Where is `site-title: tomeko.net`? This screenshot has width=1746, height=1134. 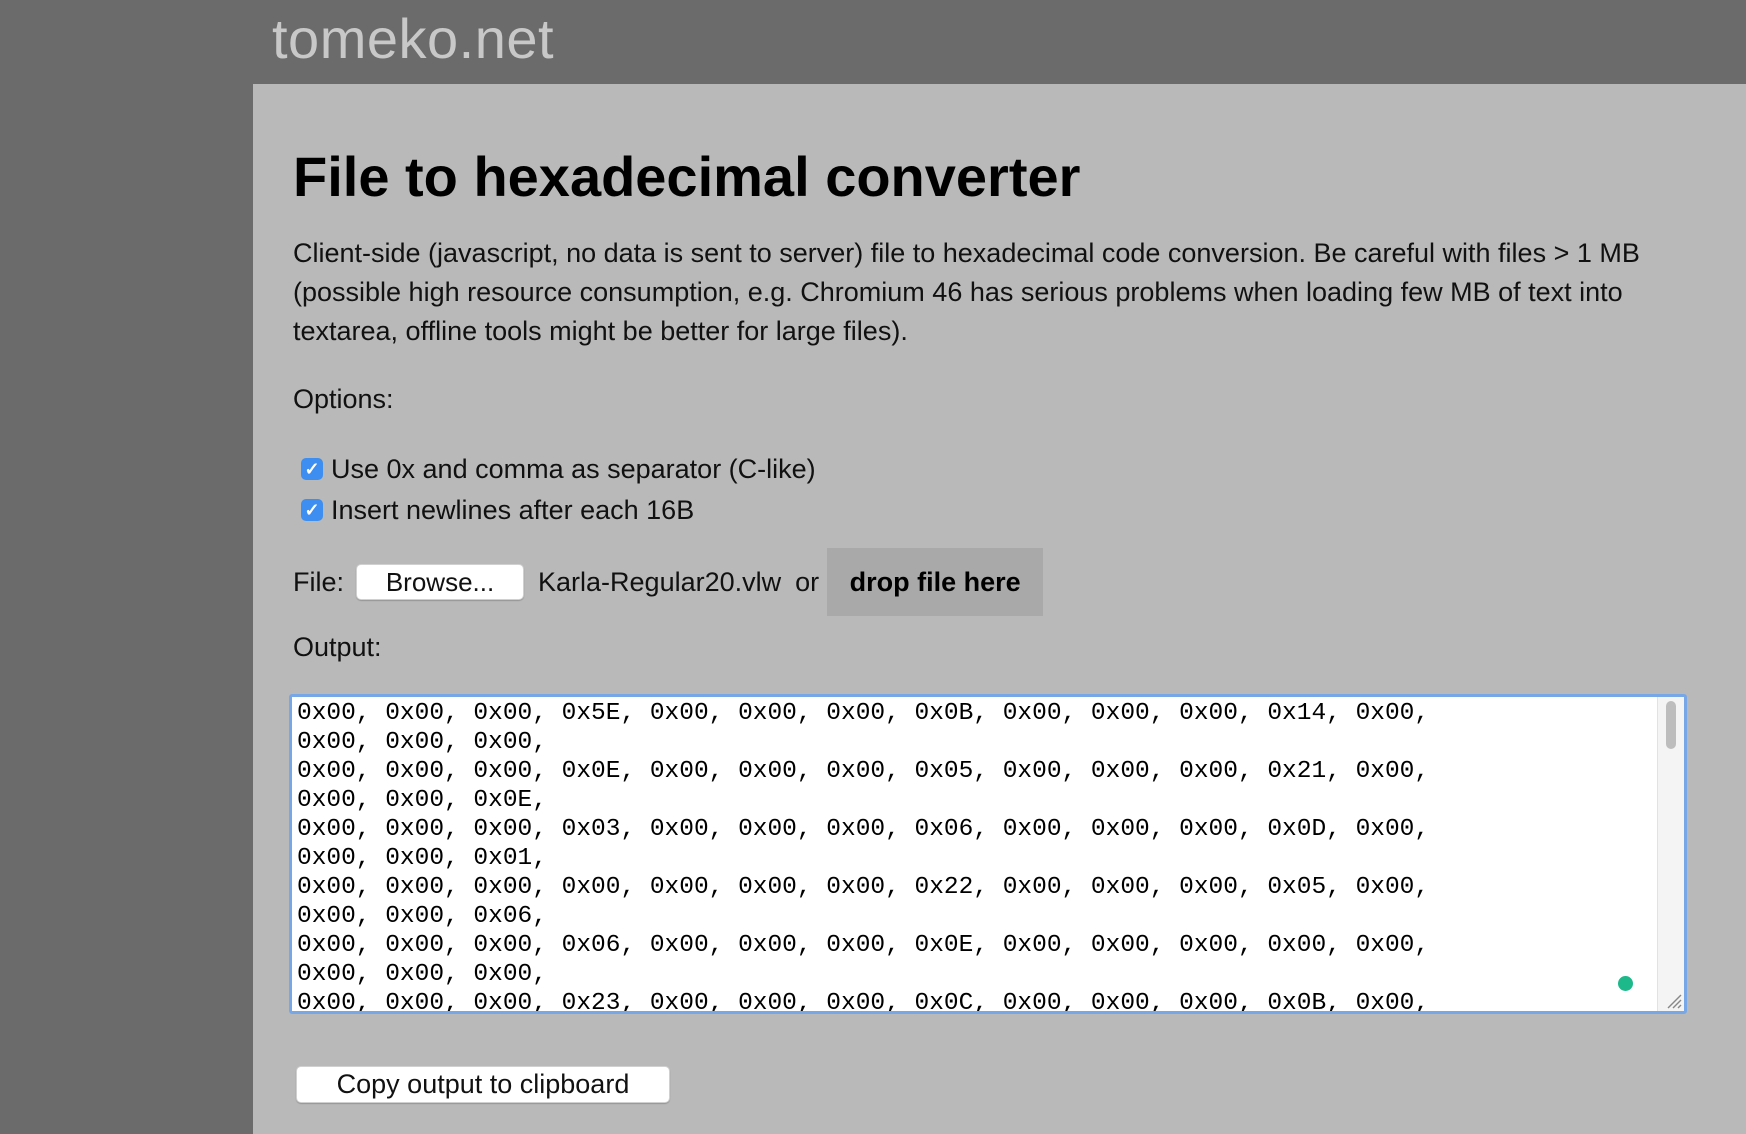
site-title: tomeko.net is located at coordinates (413, 38).